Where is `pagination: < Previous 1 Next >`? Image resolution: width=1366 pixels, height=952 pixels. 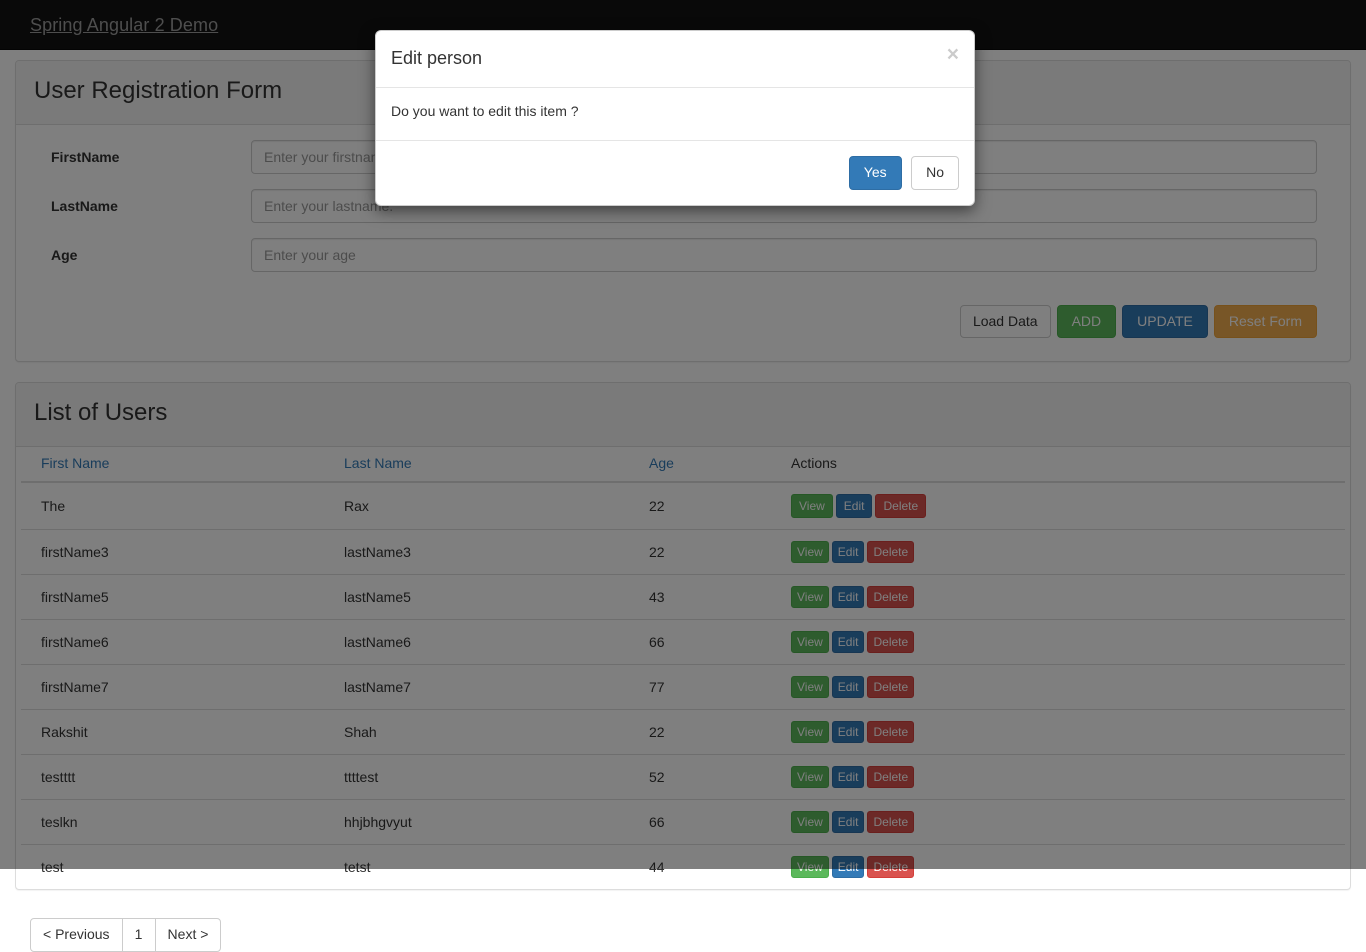 pagination: < Previous 1 Next > is located at coordinates (683, 931).